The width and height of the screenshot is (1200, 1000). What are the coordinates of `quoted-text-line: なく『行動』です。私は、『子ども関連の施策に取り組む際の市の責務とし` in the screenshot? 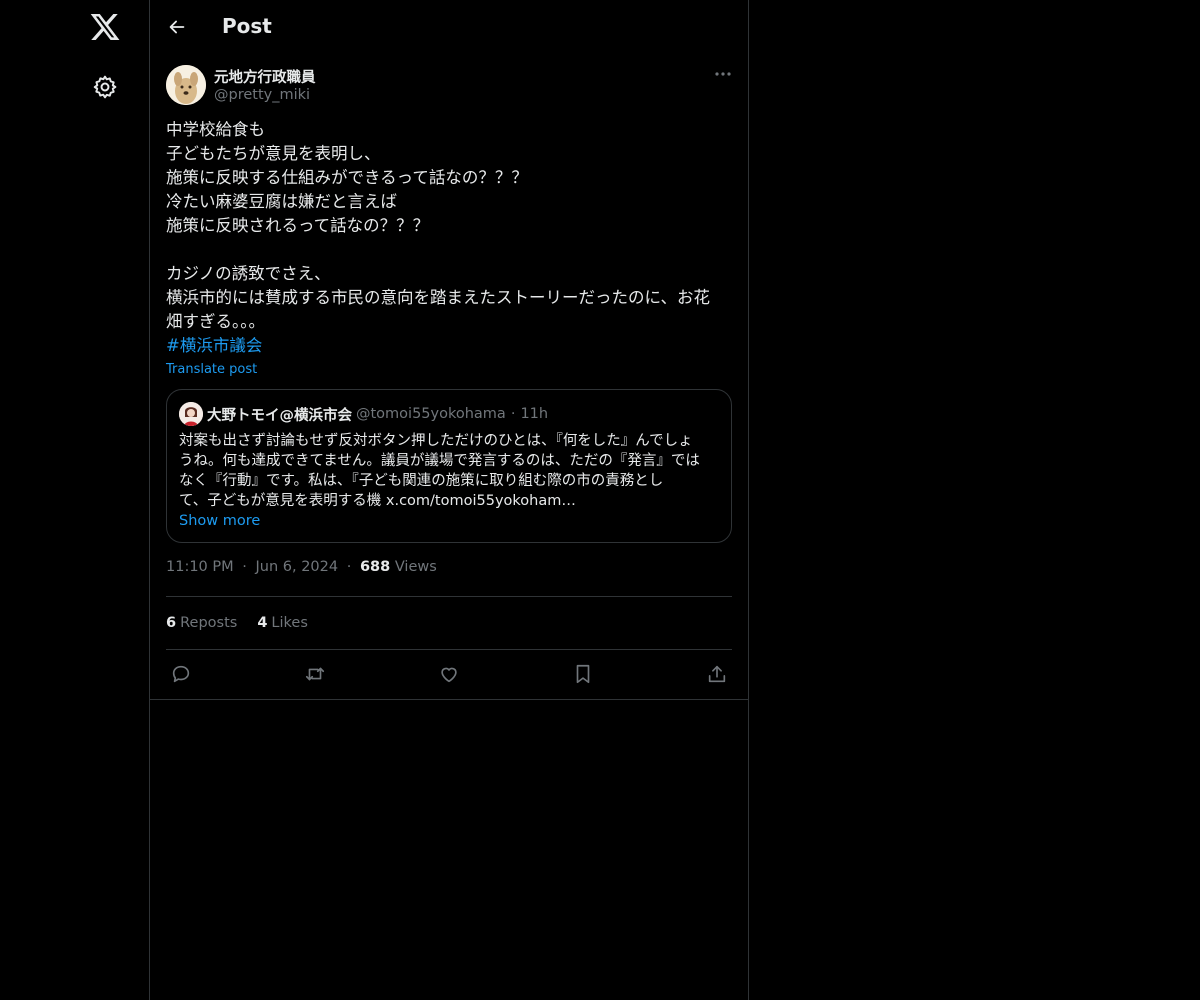 It's located at (421, 481).